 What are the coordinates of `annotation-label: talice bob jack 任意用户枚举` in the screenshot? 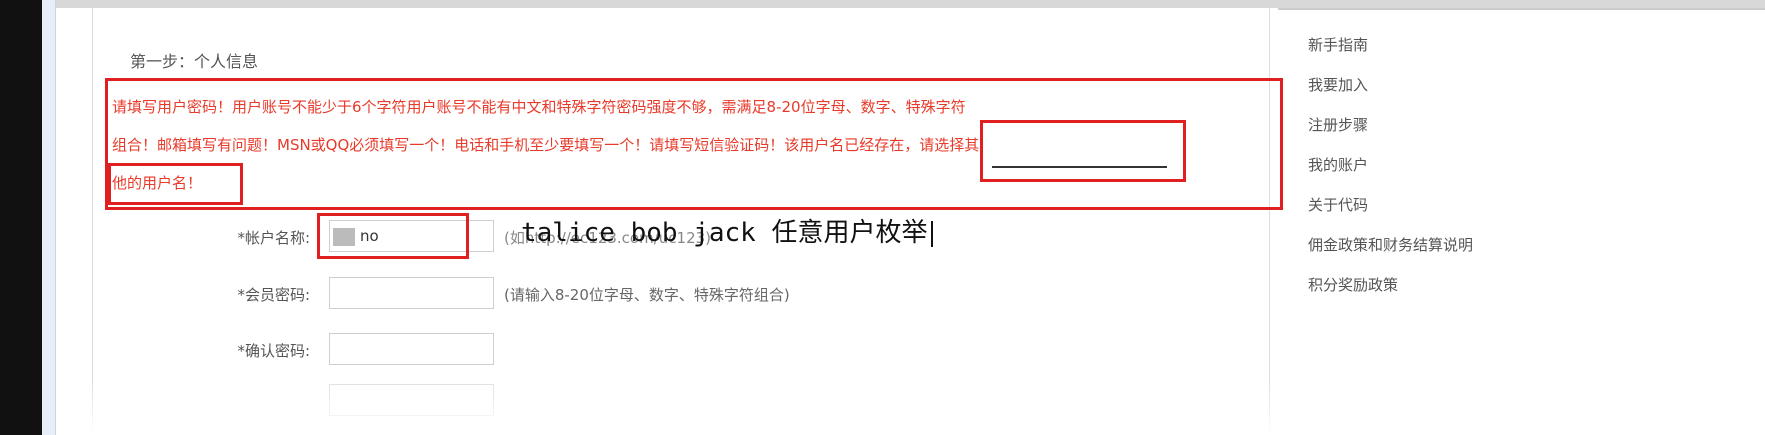 It's located at (724, 233).